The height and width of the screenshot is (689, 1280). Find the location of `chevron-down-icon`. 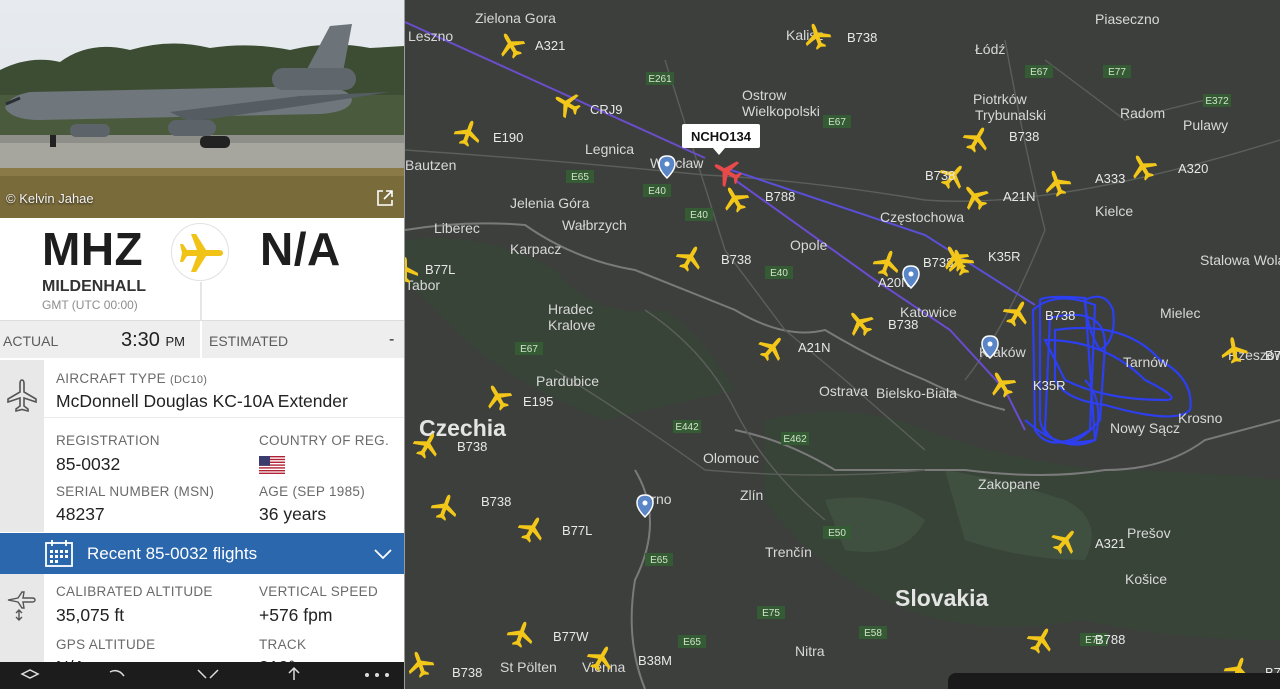

chevron-down-icon is located at coordinates (383, 554).